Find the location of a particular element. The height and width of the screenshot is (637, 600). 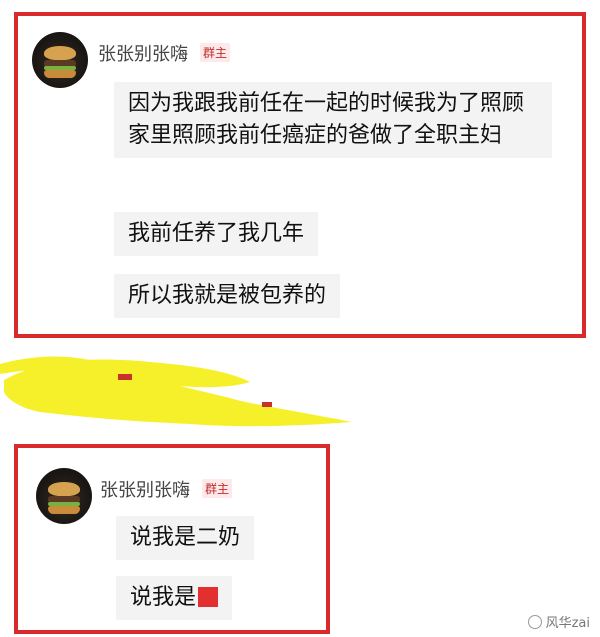

message-text: 说我是二奶 is located at coordinates (185, 537).